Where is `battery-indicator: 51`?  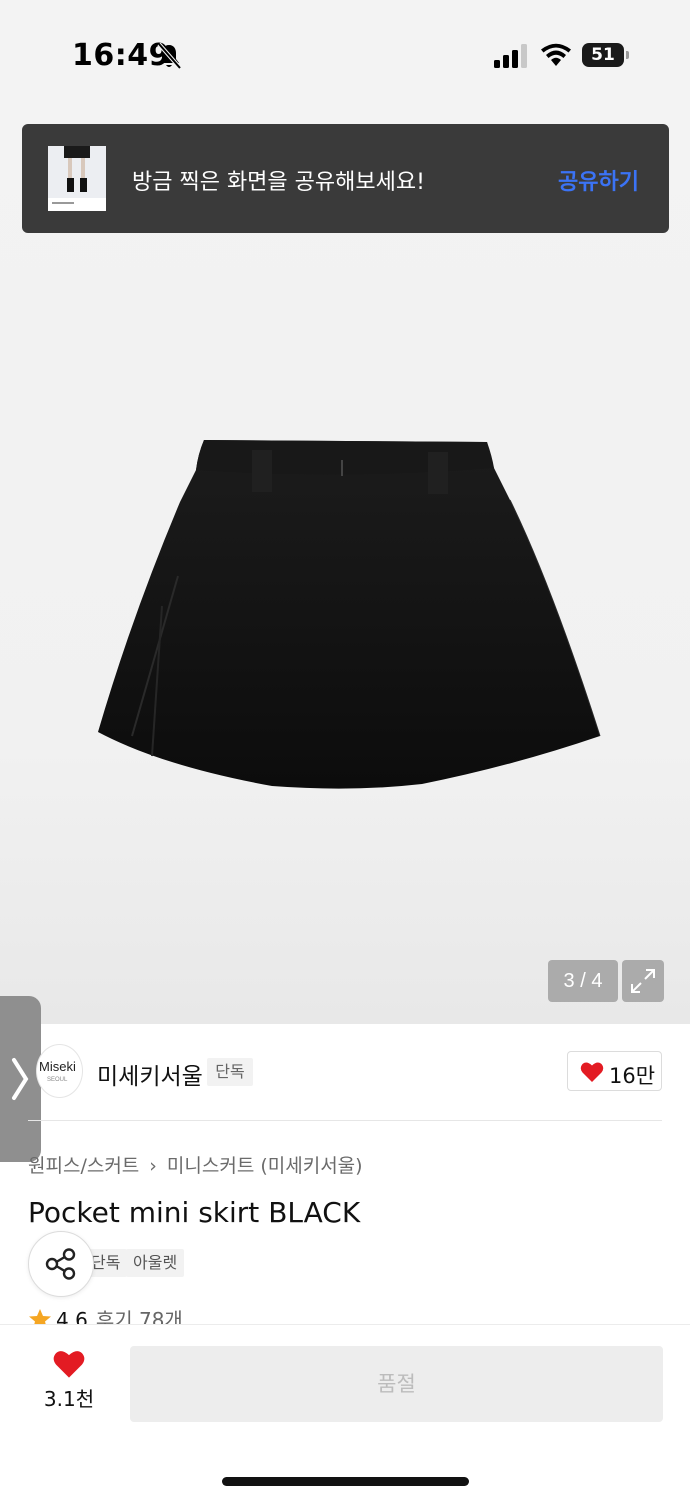 battery-indicator: 51 is located at coordinates (606, 56).